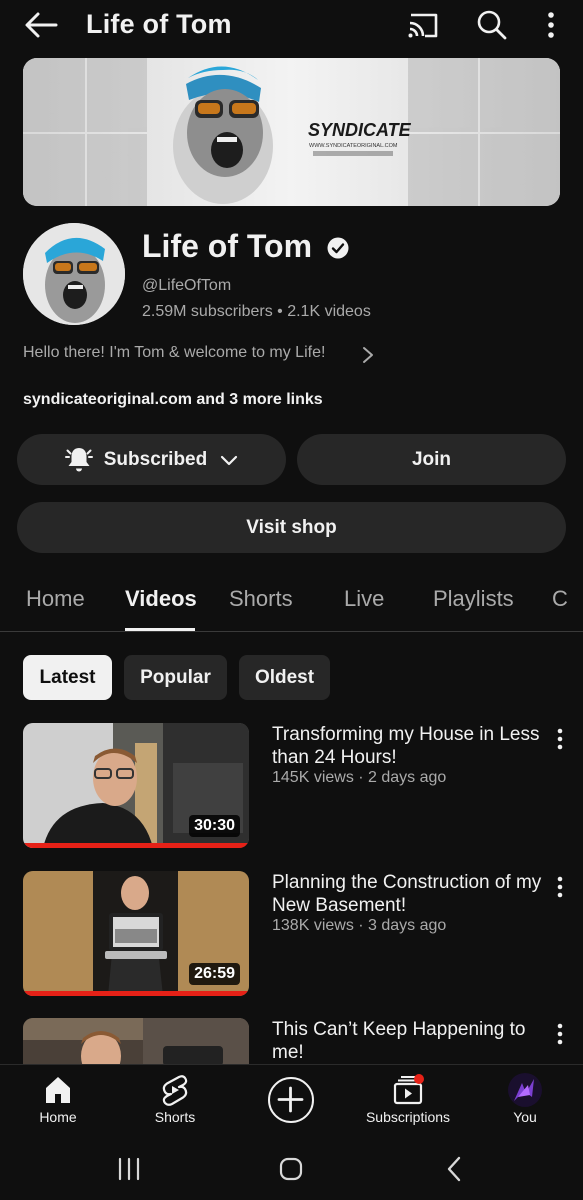 This screenshot has height=1200, width=583. What do you see at coordinates (492, 25) in the screenshot?
I see `search-icon` at bounding box center [492, 25].